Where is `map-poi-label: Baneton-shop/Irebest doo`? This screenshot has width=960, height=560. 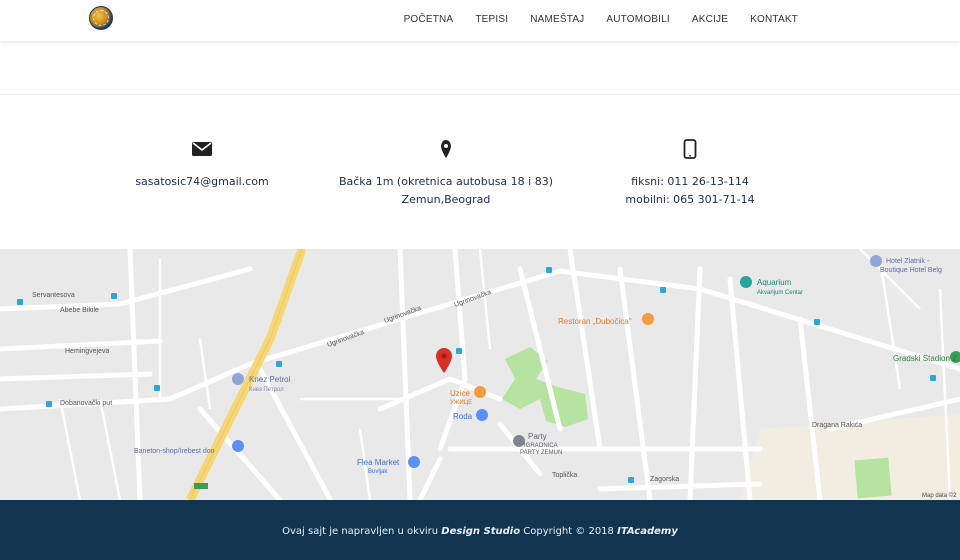 map-poi-label: Baneton-shop/Irebest doo is located at coordinates (174, 451).